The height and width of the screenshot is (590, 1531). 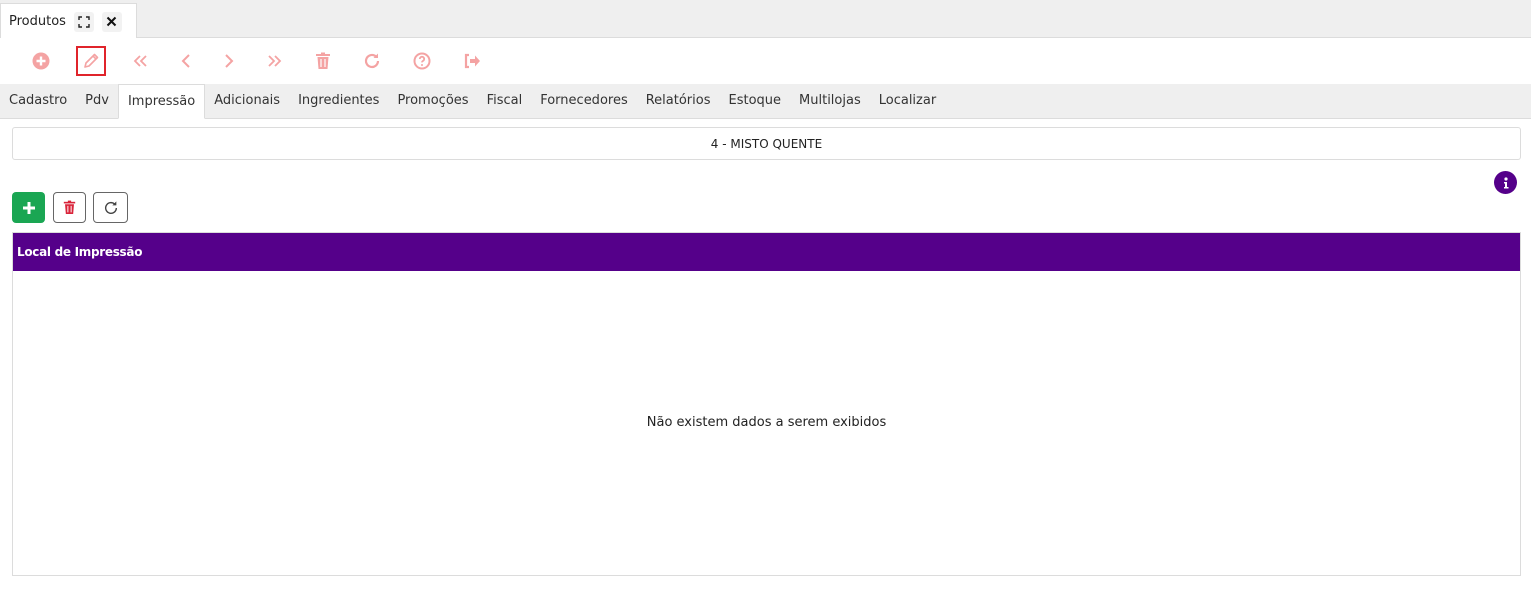 I want to click on refresh-button, so click(x=372, y=61).